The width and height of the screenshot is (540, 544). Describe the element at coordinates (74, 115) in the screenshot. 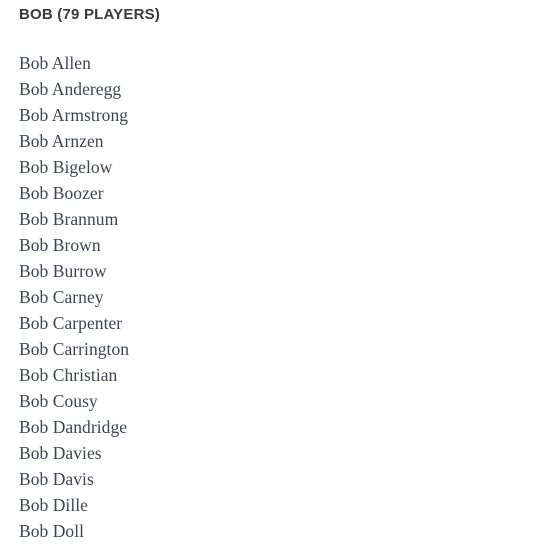

I see `list-item: Bob Armstrong` at that location.